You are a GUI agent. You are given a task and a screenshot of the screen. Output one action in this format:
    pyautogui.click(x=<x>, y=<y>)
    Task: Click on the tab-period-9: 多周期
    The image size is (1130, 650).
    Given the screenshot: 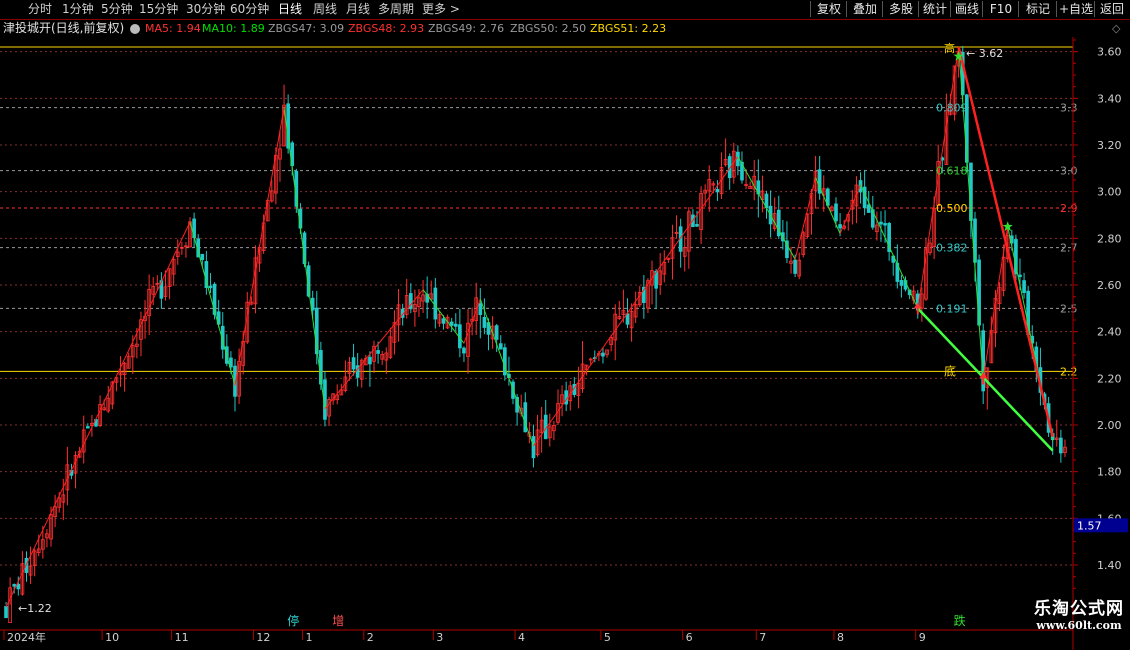 What is the action you would take?
    pyautogui.click(x=396, y=9)
    